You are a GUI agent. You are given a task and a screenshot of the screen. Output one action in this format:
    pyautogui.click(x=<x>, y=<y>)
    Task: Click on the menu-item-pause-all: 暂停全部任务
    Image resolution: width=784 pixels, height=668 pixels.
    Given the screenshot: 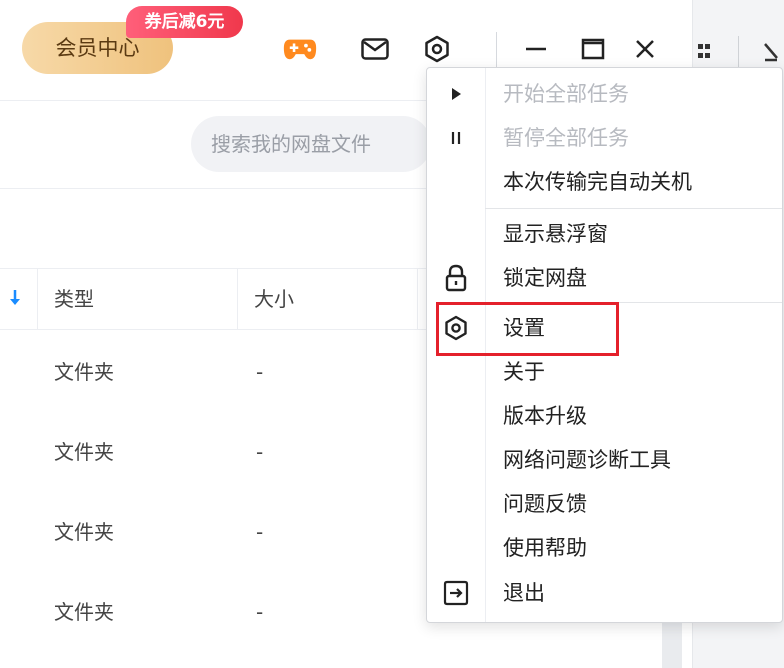 What is the action you would take?
    pyautogui.click(x=604, y=138)
    